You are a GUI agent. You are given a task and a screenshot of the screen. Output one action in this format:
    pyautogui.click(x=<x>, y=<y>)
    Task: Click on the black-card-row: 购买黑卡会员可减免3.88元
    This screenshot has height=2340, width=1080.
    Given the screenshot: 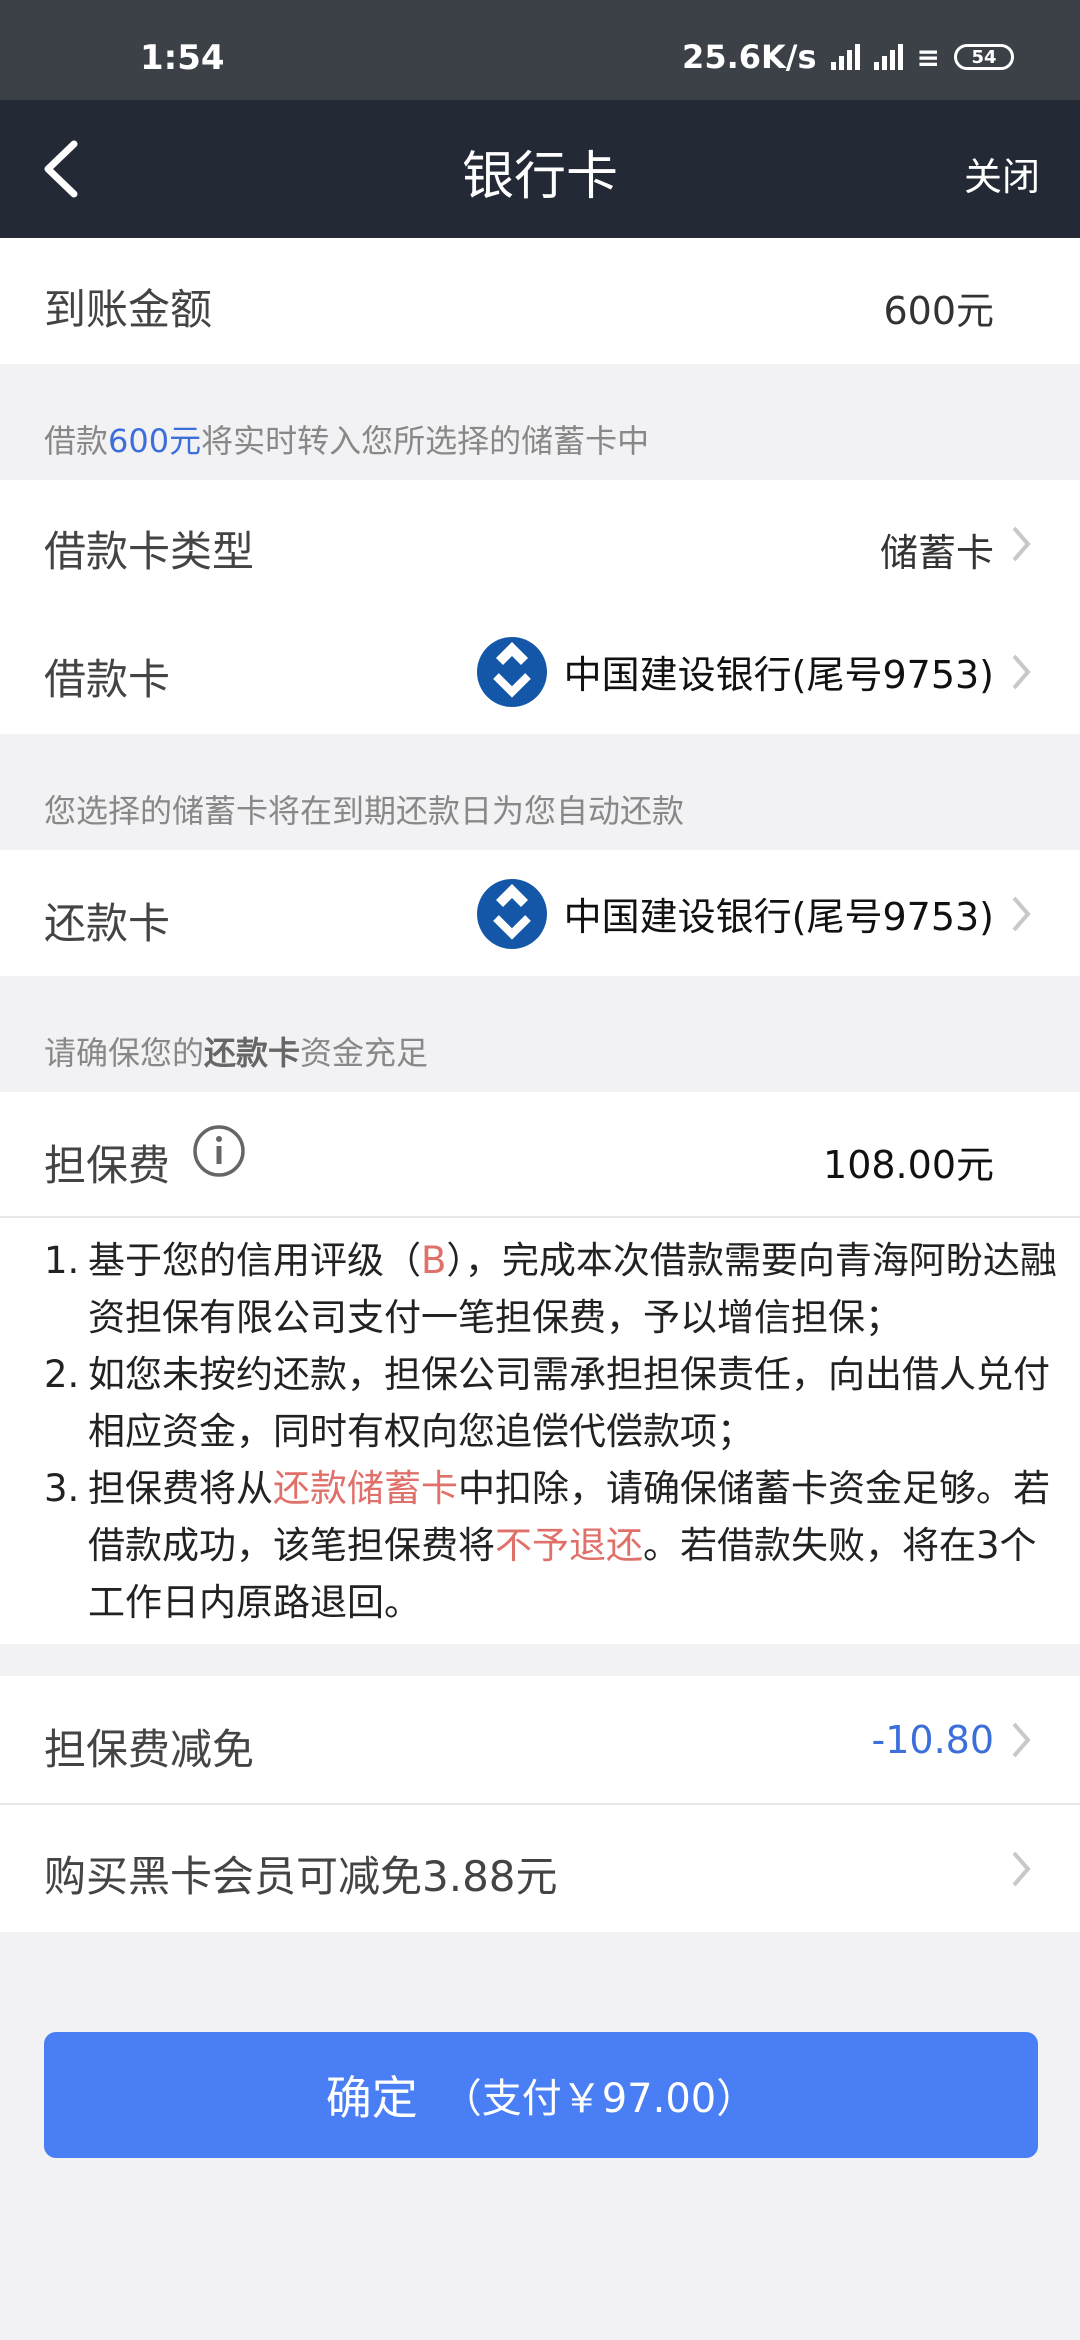 What is the action you would take?
    pyautogui.click(x=540, y=1868)
    